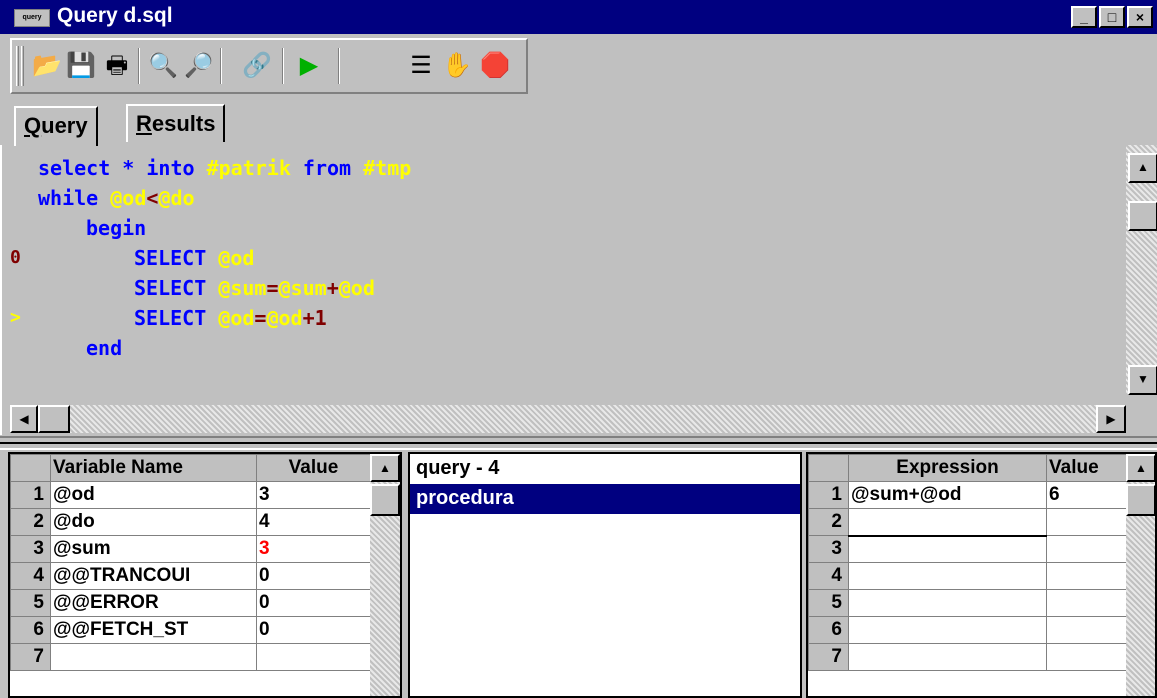 The height and width of the screenshot is (698, 1157). I want to click on variable-value-cell: 4, so click(313, 522).